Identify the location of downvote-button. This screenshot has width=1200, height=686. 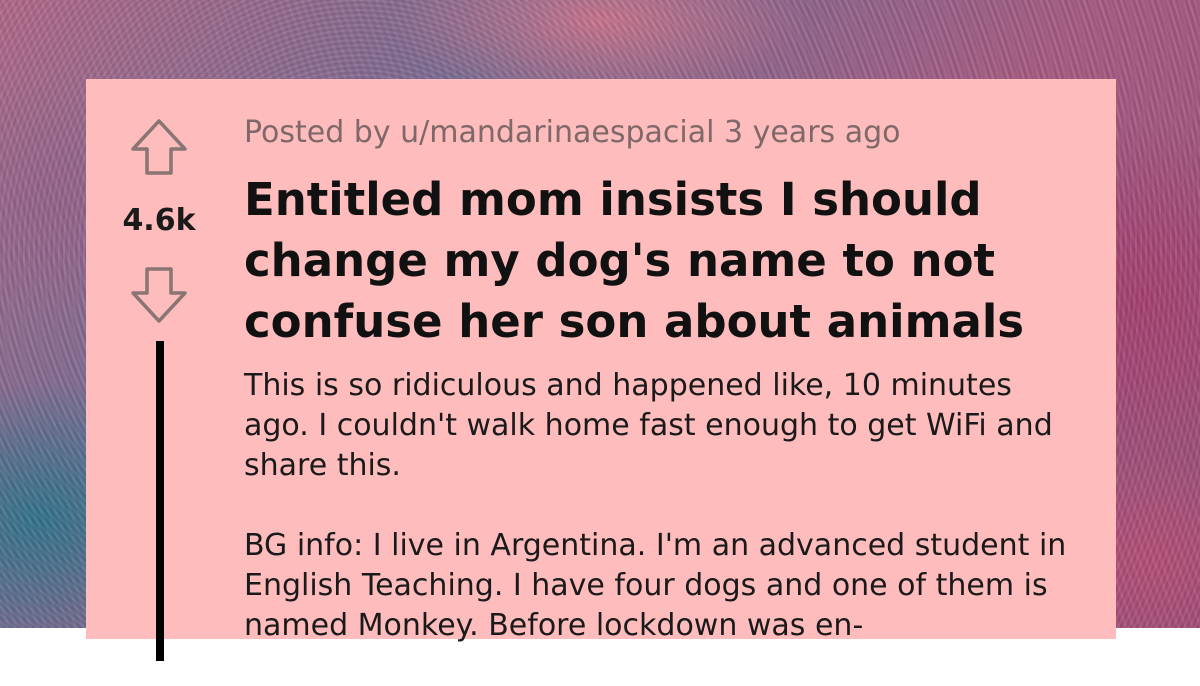
(159, 294).